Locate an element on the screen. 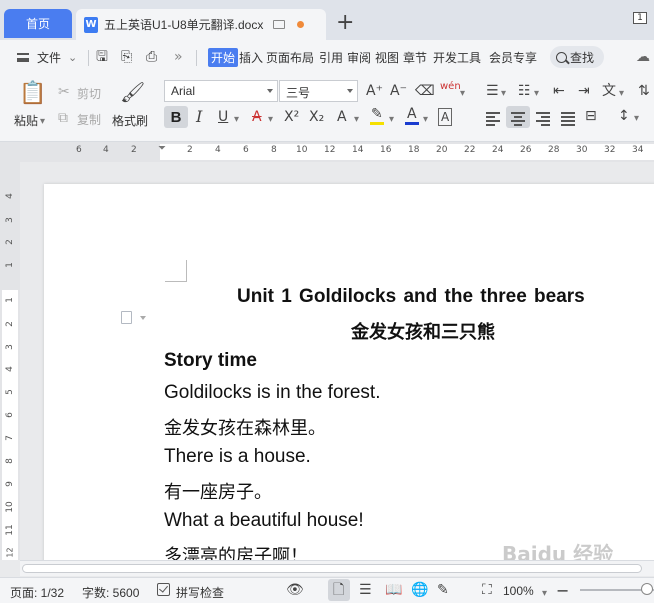  spellcheck-checkbox is located at coordinates (163, 589).